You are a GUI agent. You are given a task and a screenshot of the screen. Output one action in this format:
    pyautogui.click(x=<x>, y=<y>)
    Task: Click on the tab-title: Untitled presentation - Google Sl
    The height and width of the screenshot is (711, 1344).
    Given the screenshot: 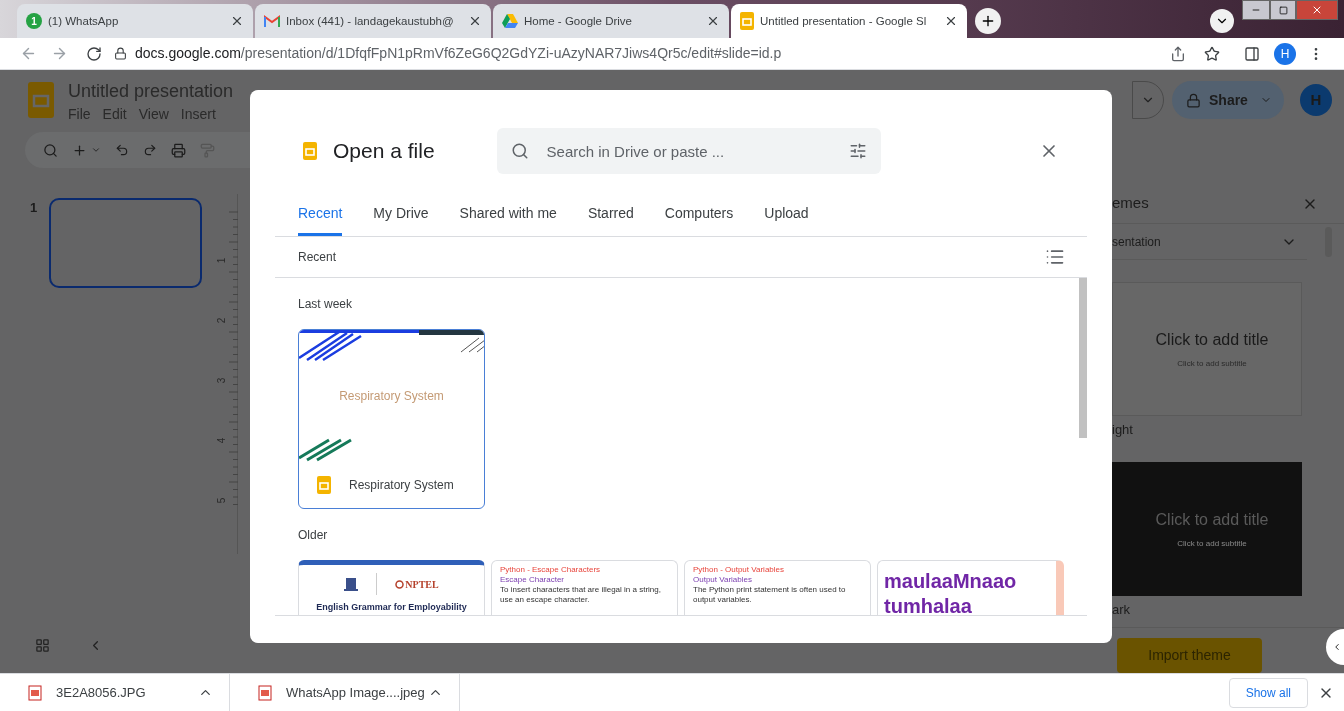 What is the action you would take?
    pyautogui.click(x=843, y=21)
    